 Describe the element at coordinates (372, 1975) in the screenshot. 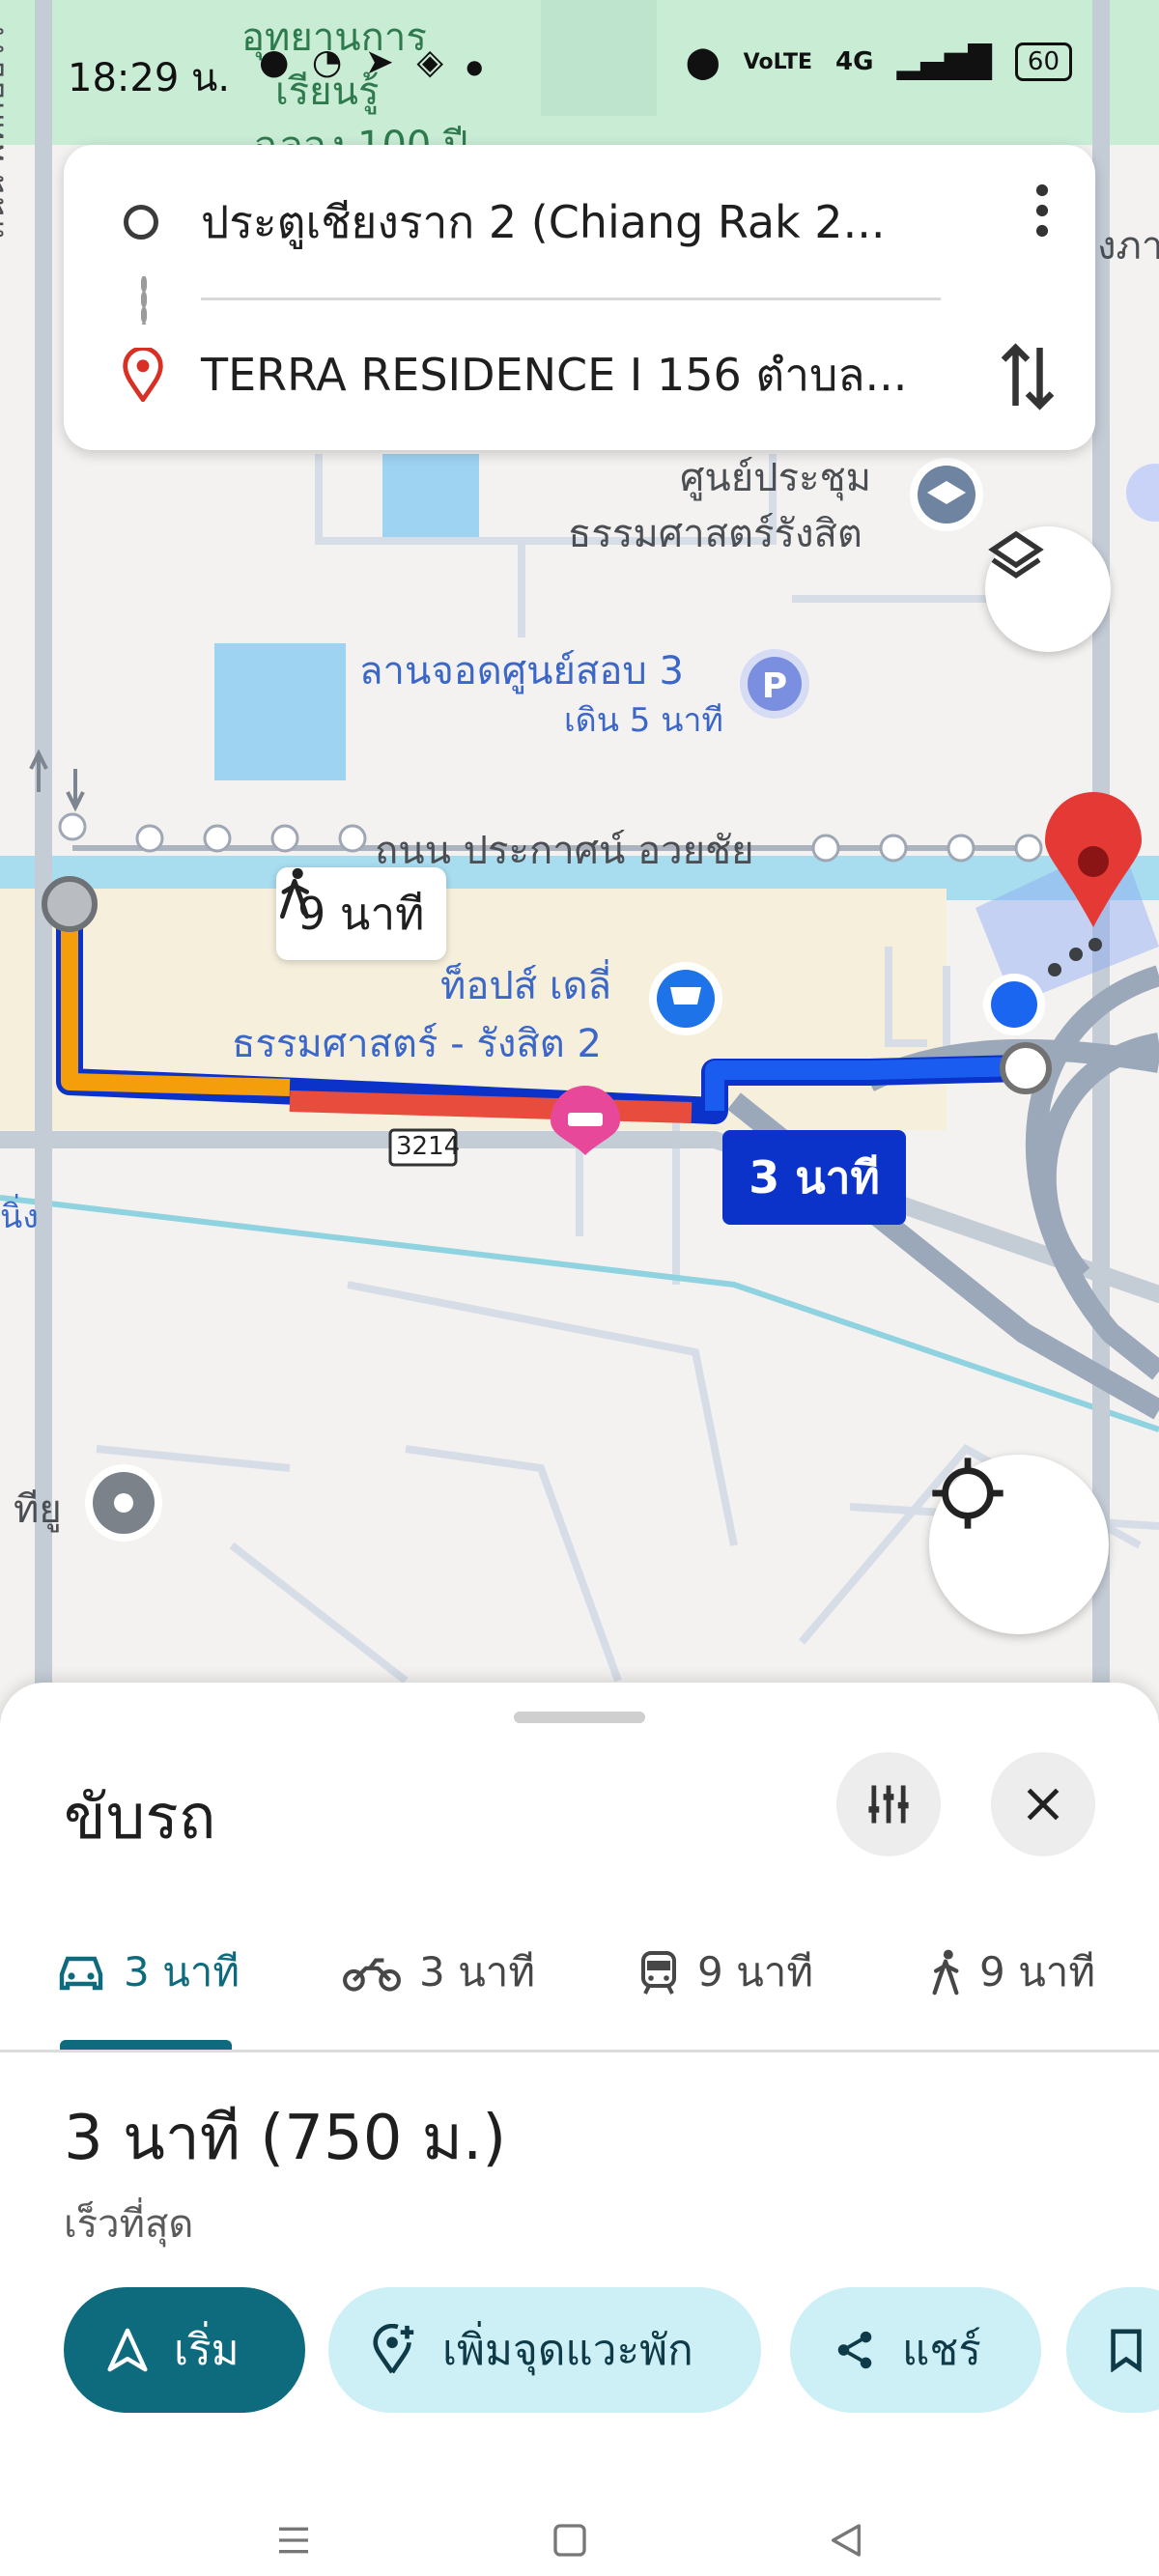

I see `motorcycle-icon` at that location.